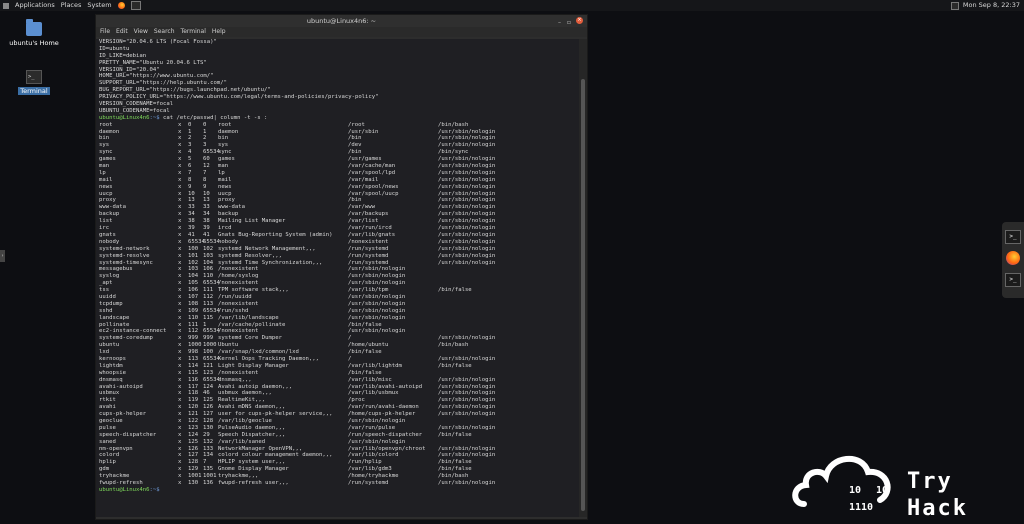 The width and height of the screenshot is (1024, 524). Describe the element at coordinates (193, 448) in the screenshot. I see `passwd-cell: 126` at that location.